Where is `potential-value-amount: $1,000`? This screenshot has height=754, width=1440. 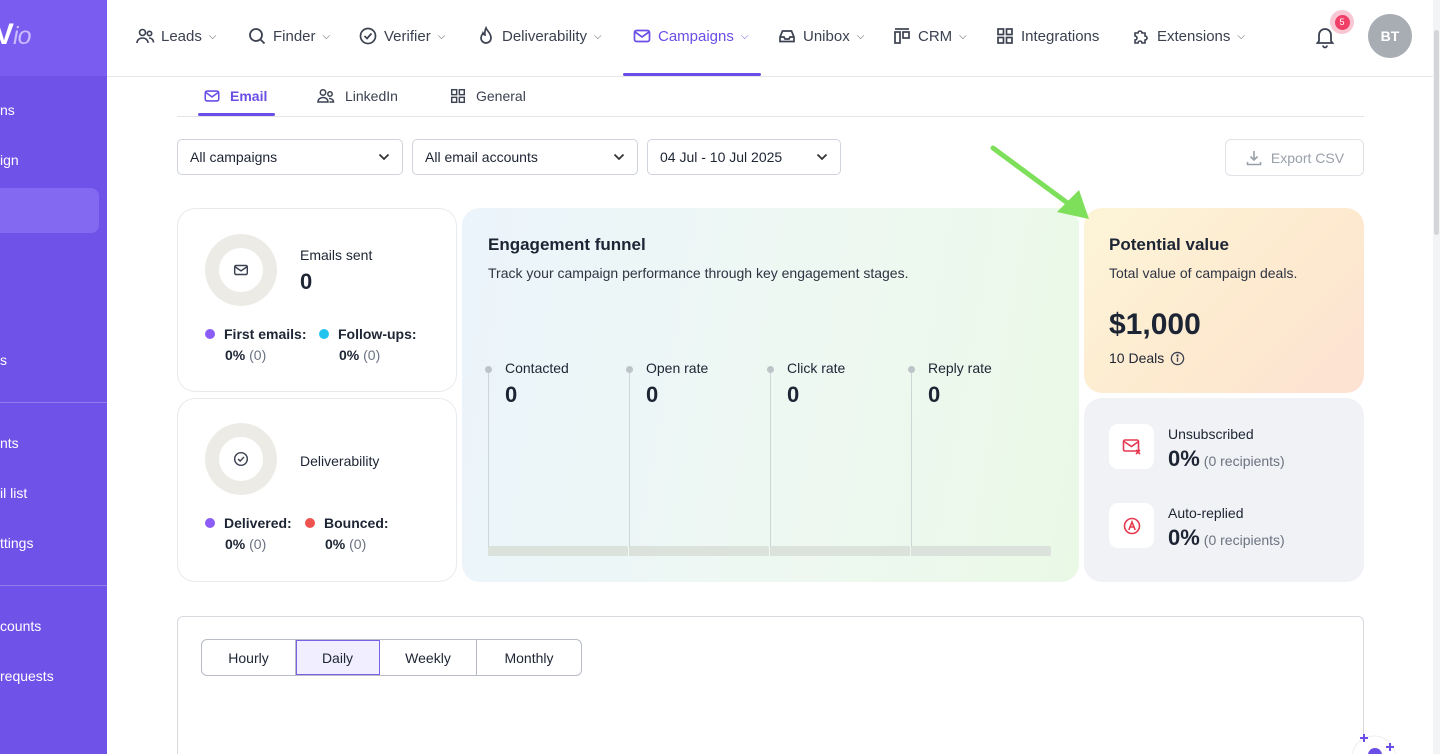
potential-value-amount: $1,000 is located at coordinates (1155, 324).